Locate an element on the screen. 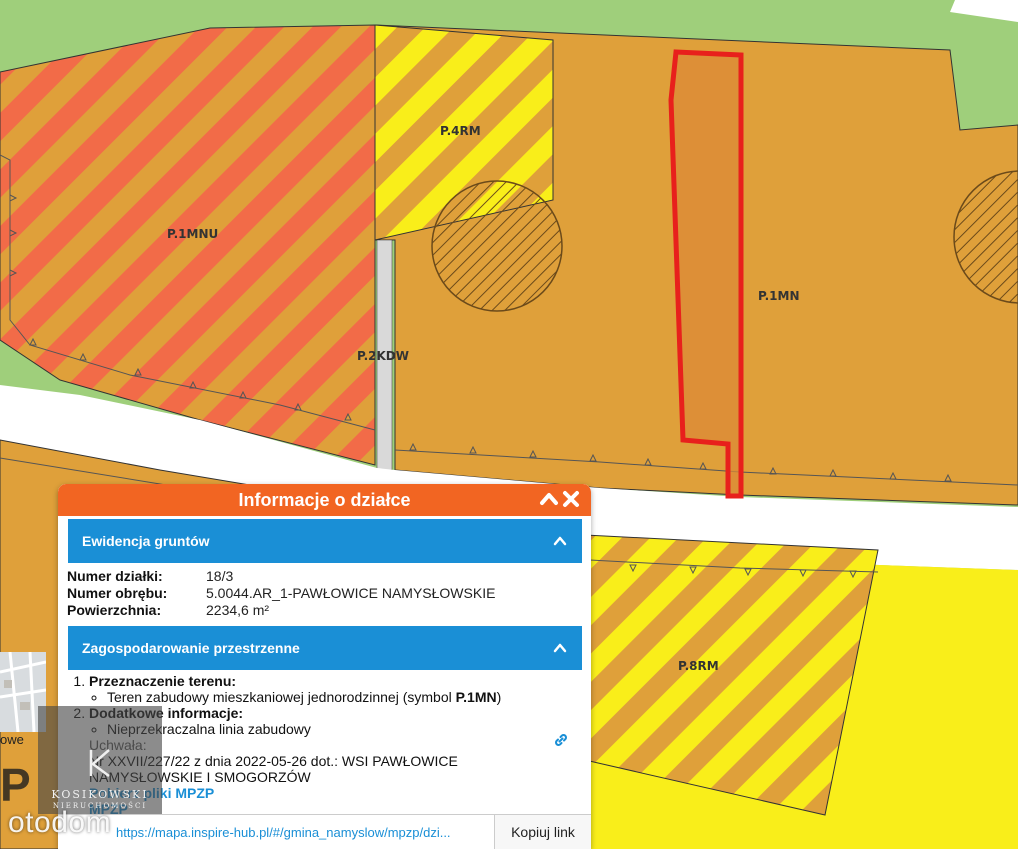 The image size is (1018, 849). otodom-watermark: otodom is located at coordinates (60, 822).